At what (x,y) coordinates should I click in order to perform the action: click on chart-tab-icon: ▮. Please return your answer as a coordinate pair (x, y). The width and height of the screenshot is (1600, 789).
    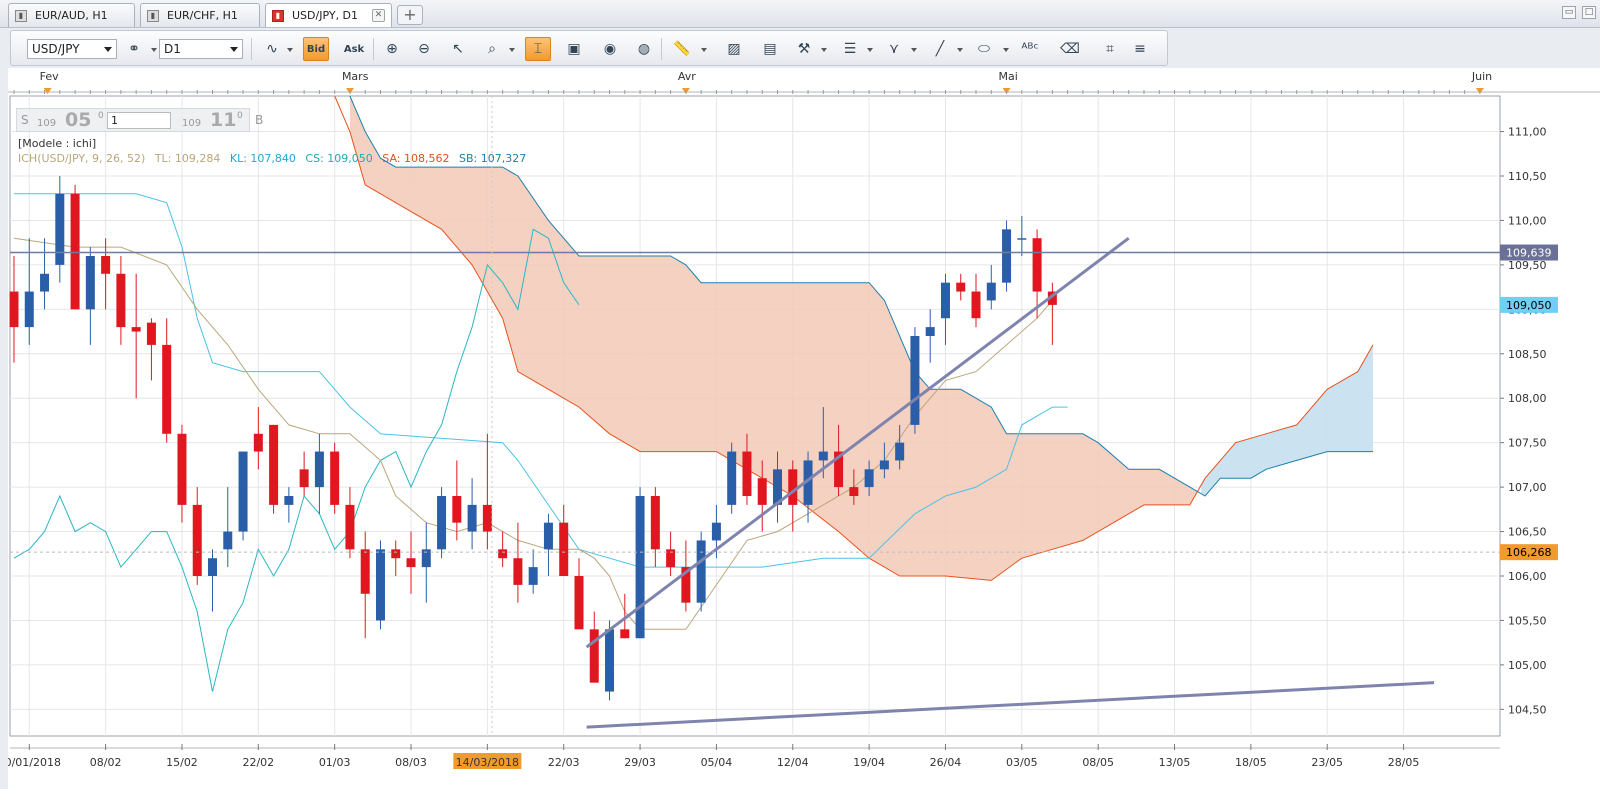
    Looking at the image, I should click on (21, 15).